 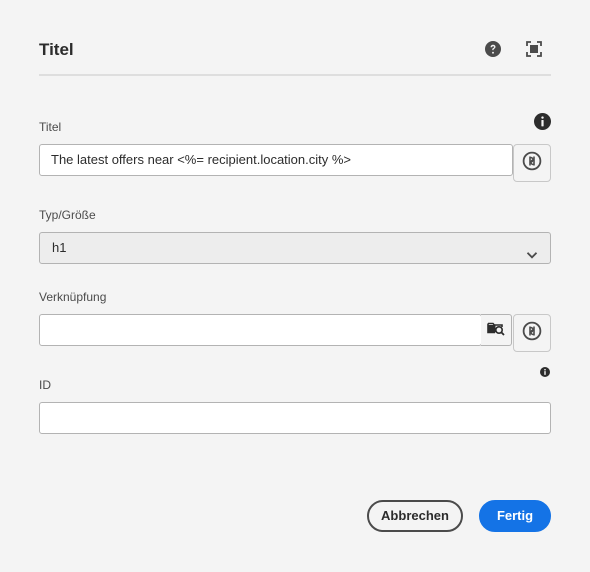 I want to click on browse-folder-icon, so click(x=496, y=330).